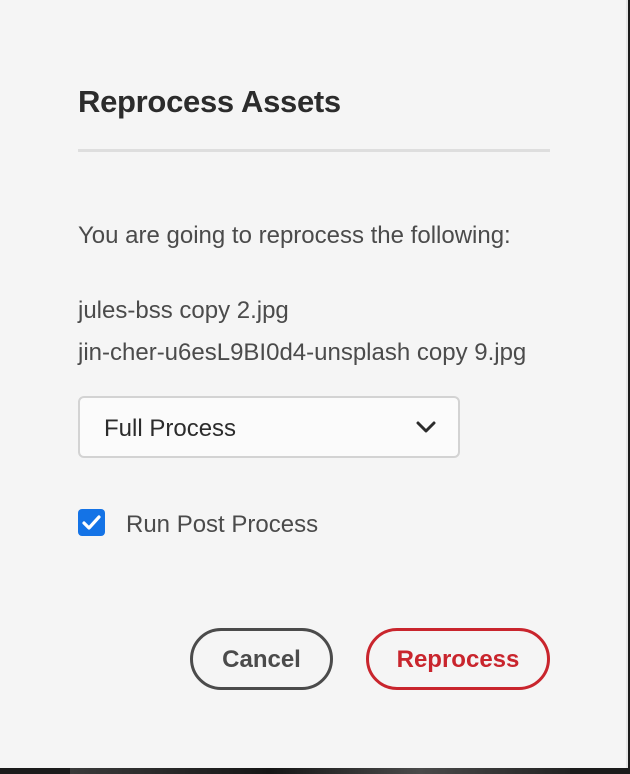  I want to click on asset-list-item: jules-bss copy 2.jpg, so click(183, 310).